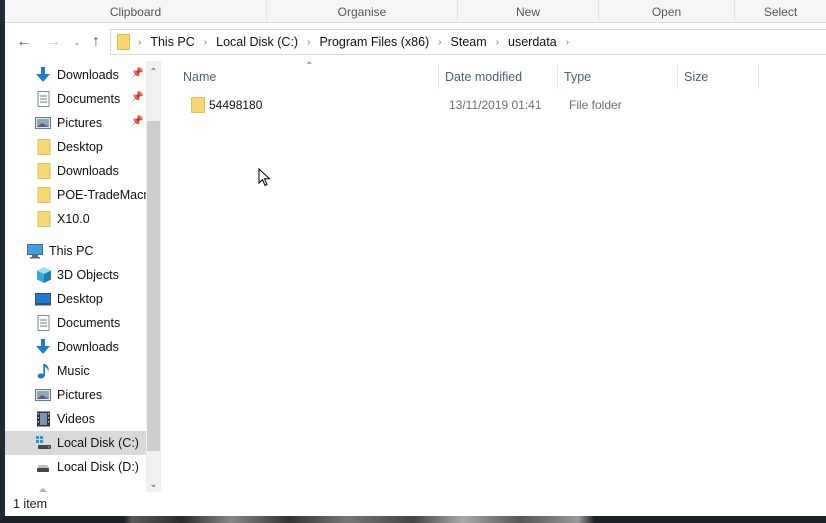  Describe the element at coordinates (618, 77) in the screenshot. I see `column-header-type: Type` at that location.